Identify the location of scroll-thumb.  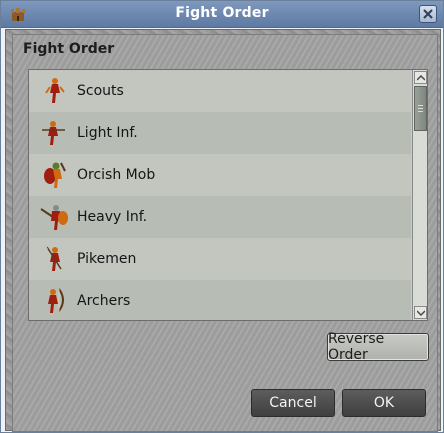
(420, 108).